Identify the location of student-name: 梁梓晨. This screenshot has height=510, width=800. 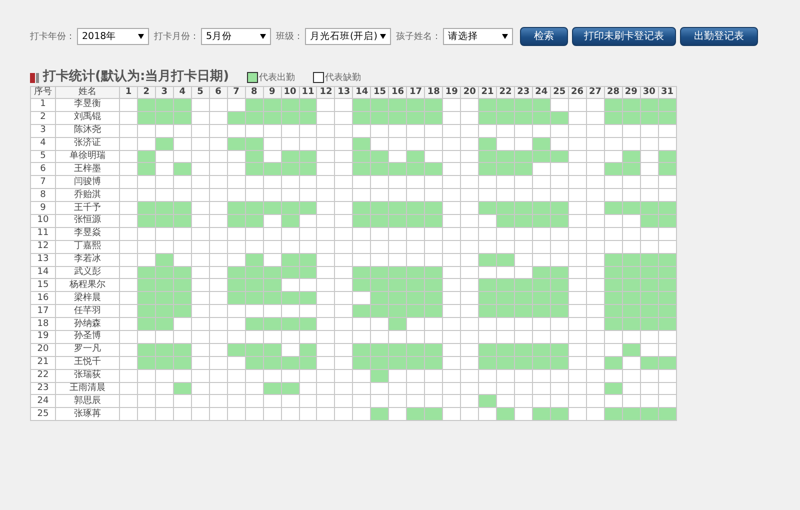
(88, 298).